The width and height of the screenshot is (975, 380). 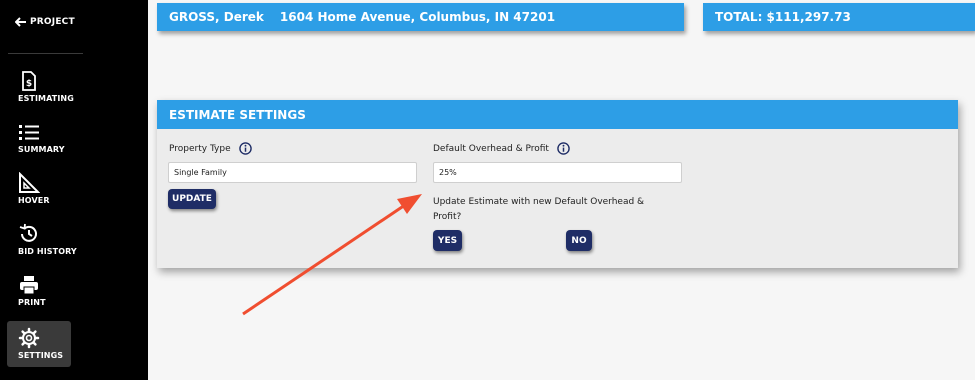 I want to click on customer-address: 1604 Home Avenue, Columbus, IN 47201, so click(x=417, y=17).